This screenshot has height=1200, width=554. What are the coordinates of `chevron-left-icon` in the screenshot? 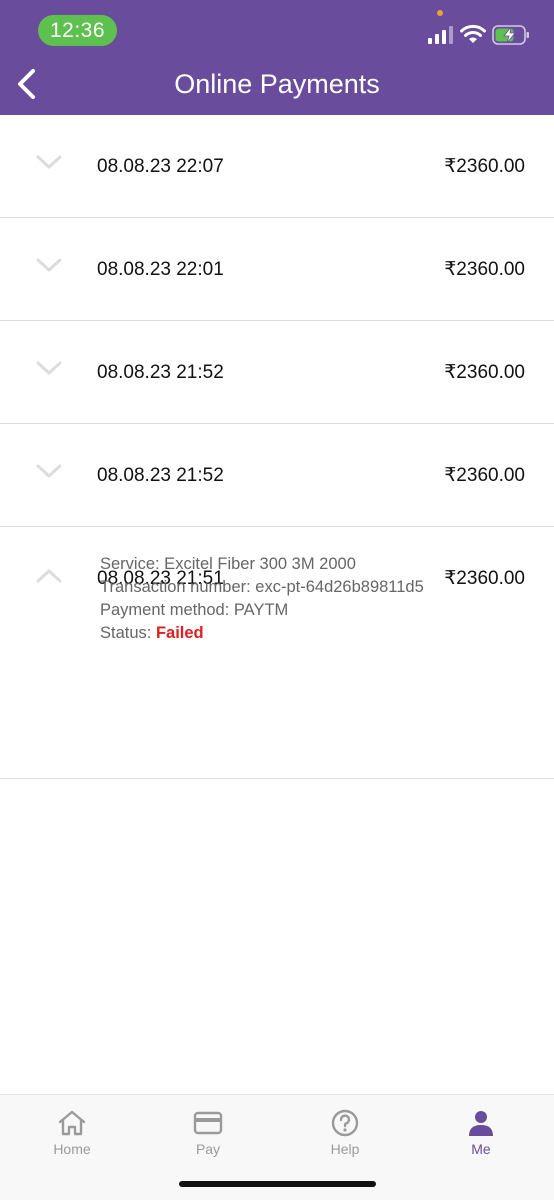 It's located at (26, 84).